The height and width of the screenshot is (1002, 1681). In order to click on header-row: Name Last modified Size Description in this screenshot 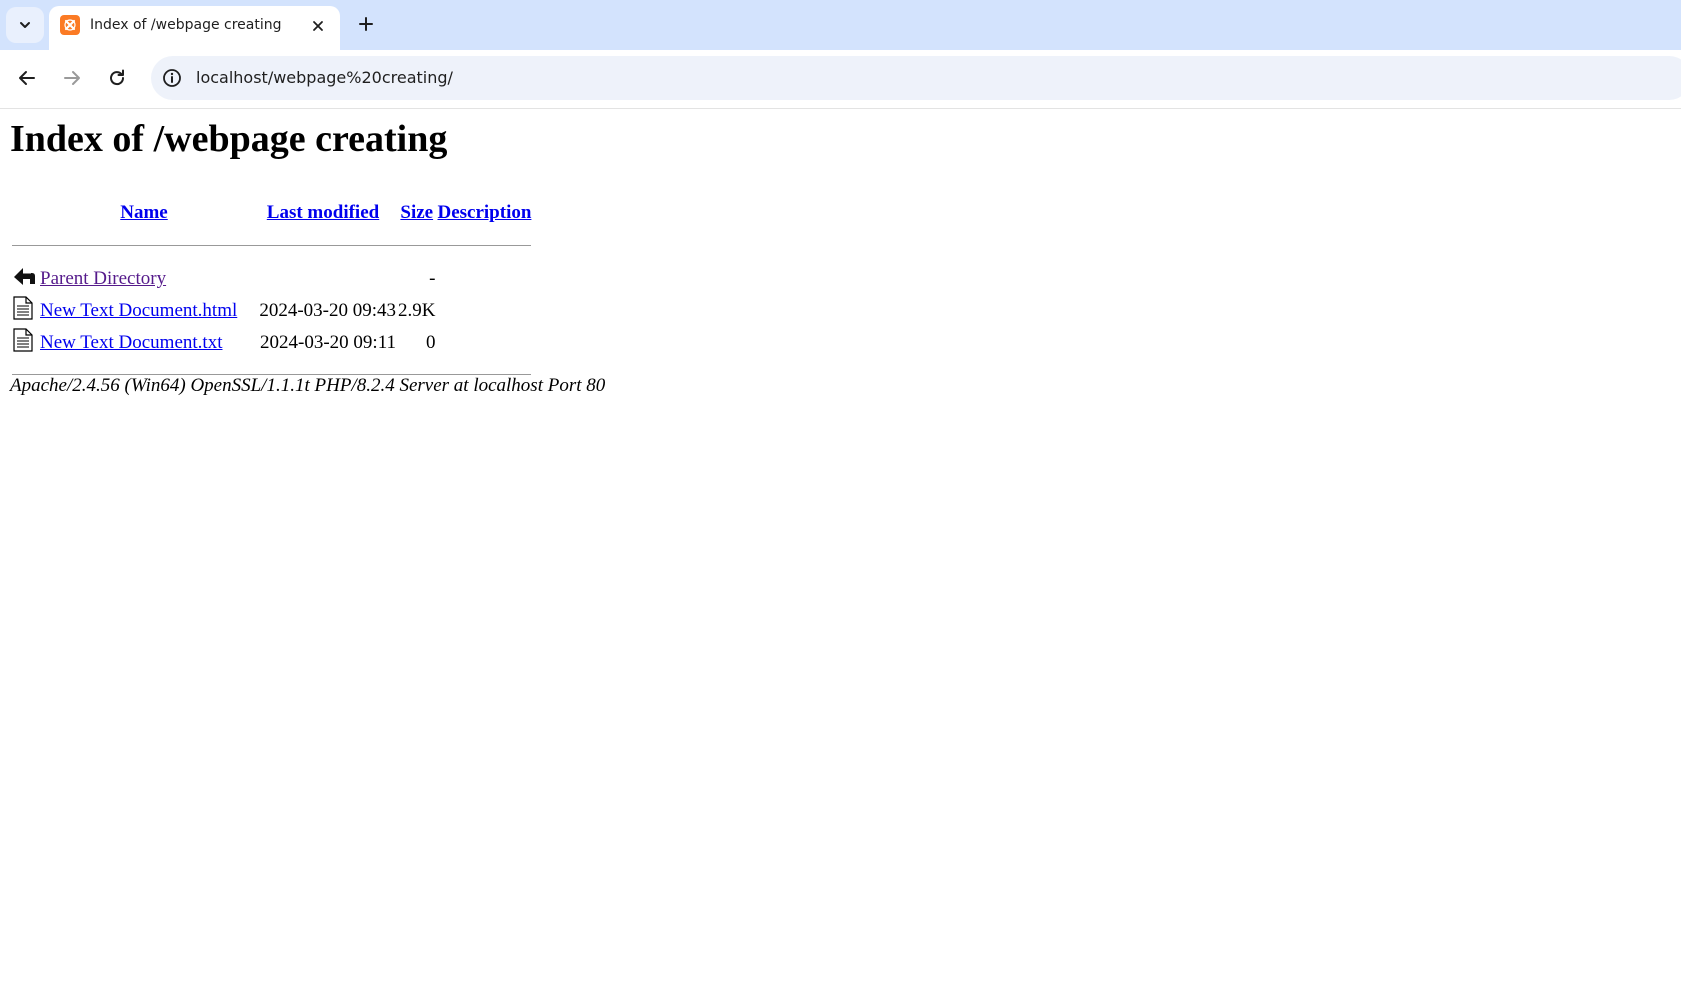, I will do `click(271, 213)`.